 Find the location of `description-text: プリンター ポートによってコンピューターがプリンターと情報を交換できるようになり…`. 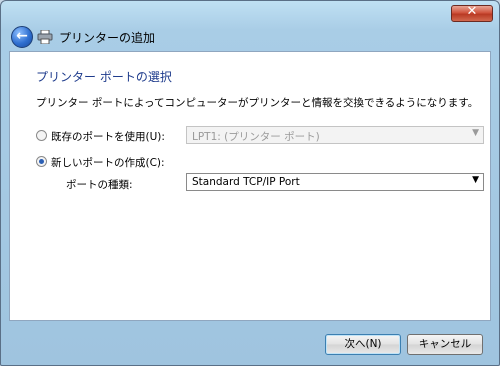

description-text: プリンター ポートによってコンピューターがプリンターと情報を交換できるようになり… is located at coordinates (257, 103).